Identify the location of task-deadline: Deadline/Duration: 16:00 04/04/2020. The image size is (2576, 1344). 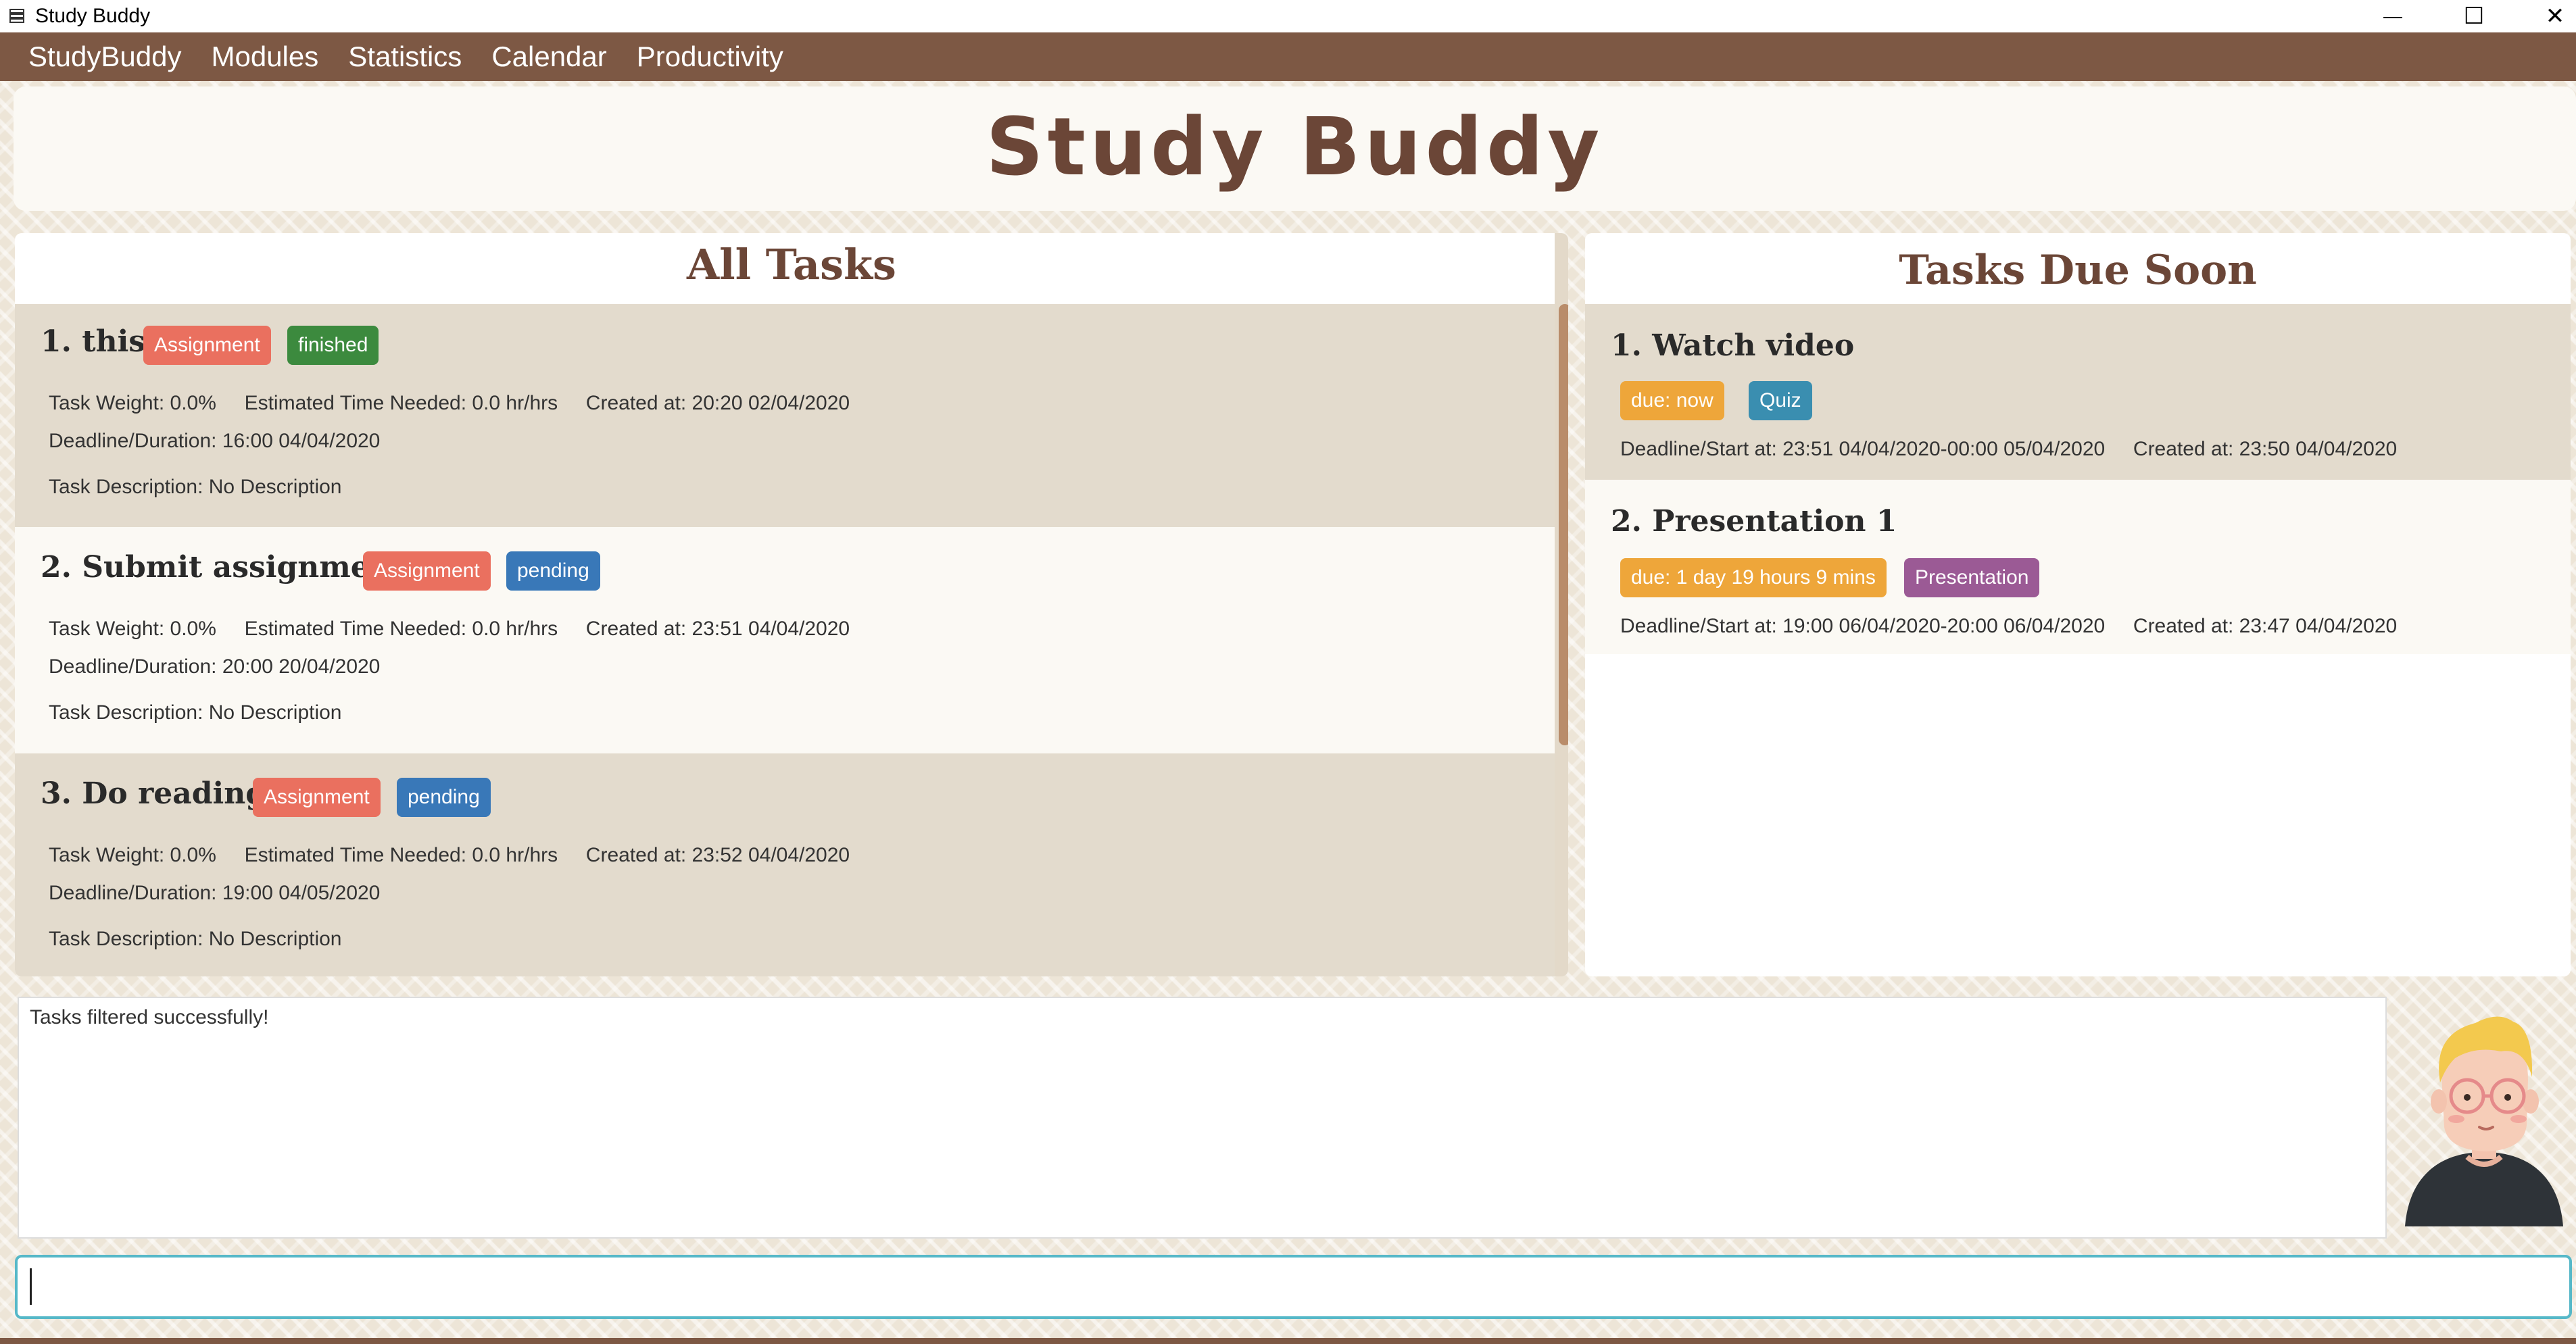
(215, 441).